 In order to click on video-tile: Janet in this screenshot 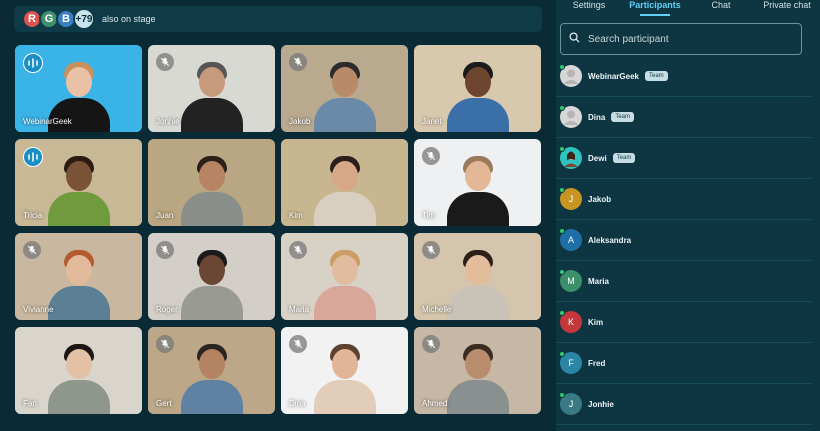, I will do `click(477, 88)`.